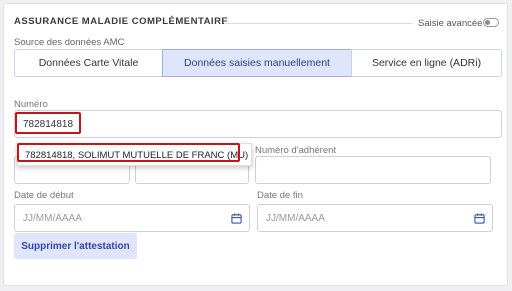  What do you see at coordinates (31, 104) in the screenshot?
I see `numero-label: Numéro` at bounding box center [31, 104].